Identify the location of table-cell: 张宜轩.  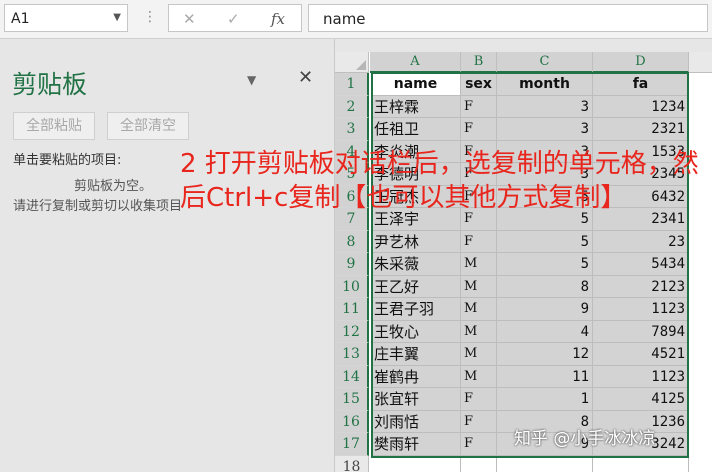
(416, 399).